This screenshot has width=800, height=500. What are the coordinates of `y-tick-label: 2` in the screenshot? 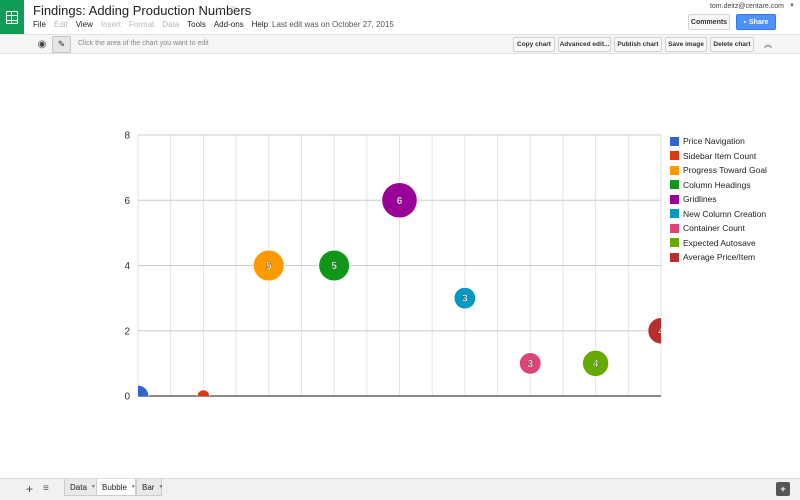 It's located at (127, 331).